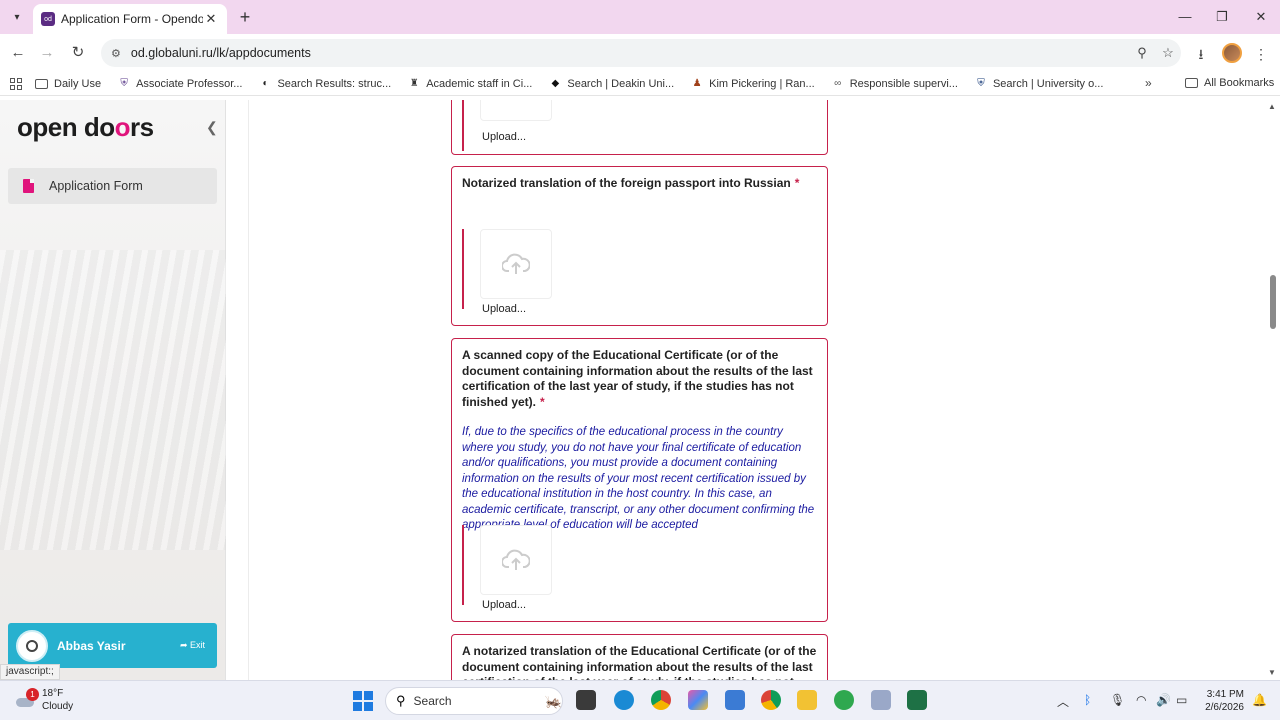 The height and width of the screenshot is (720, 1280). I want to click on exit-button: ➦ Exit, so click(192, 645).